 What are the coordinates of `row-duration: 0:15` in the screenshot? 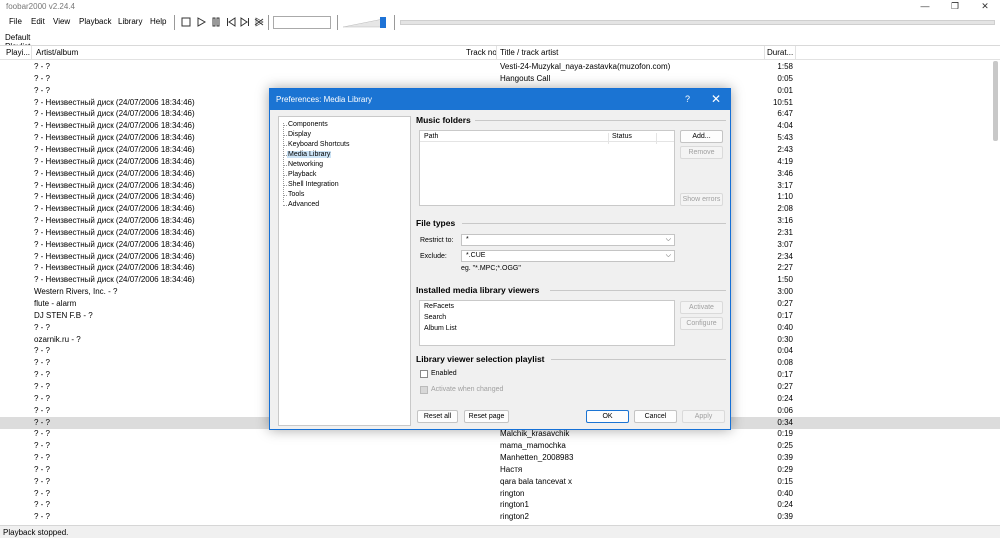 It's located at (785, 481).